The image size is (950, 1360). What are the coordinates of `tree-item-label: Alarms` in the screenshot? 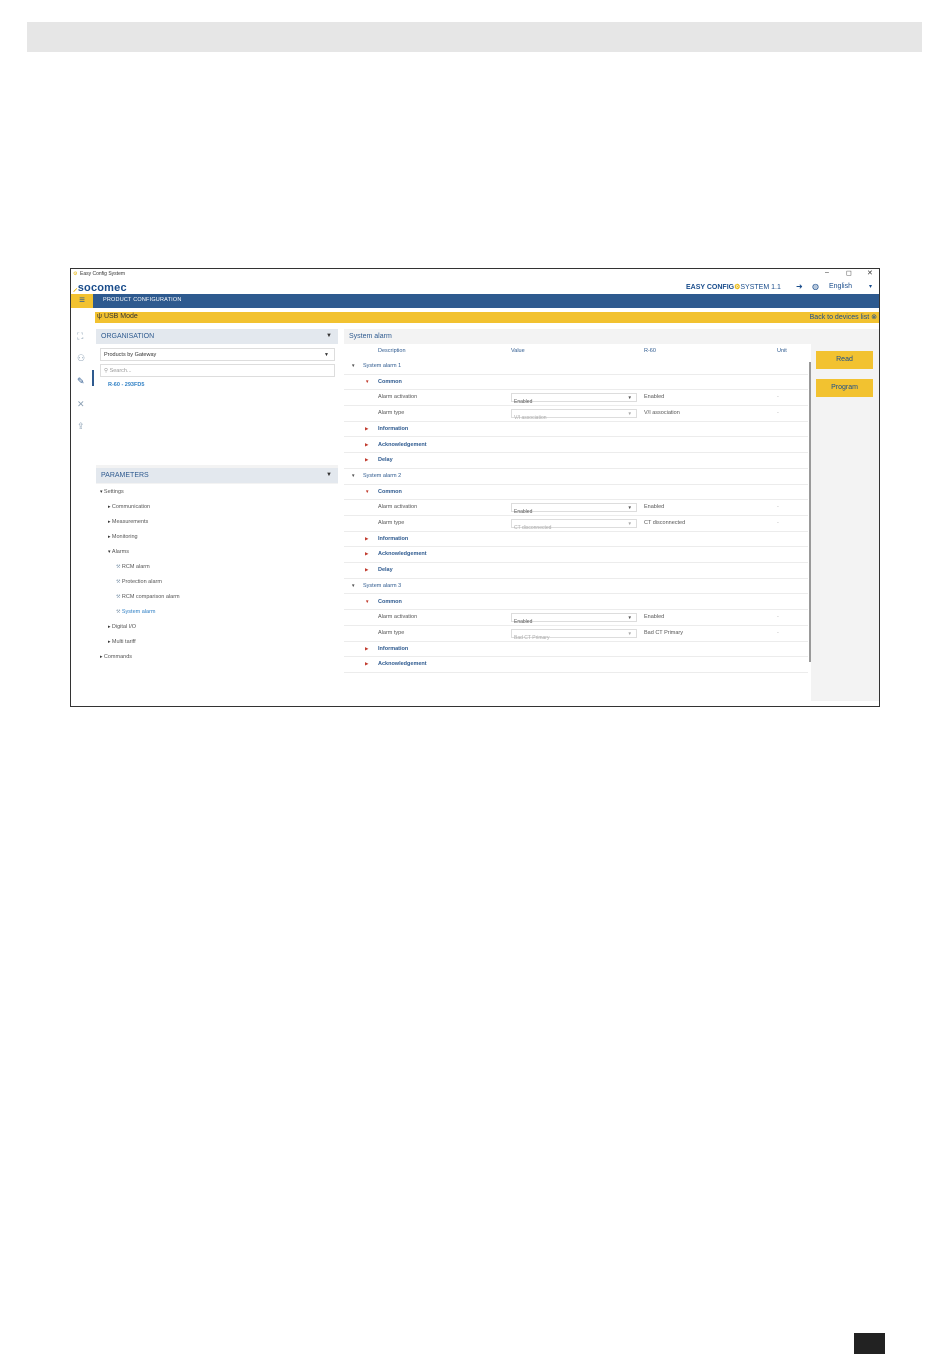 It's located at (120, 552).